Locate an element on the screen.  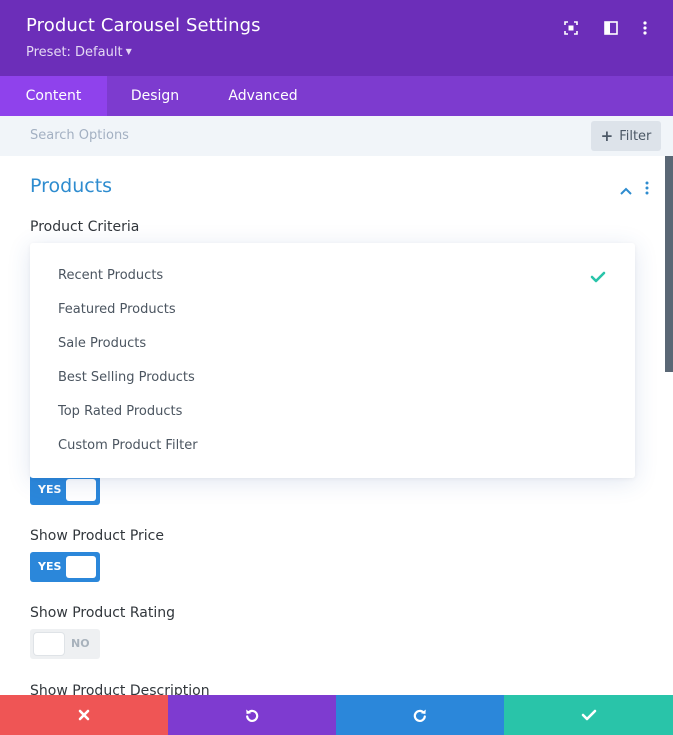
option-featured-products: Featured Products is located at coordinates (117, 309).